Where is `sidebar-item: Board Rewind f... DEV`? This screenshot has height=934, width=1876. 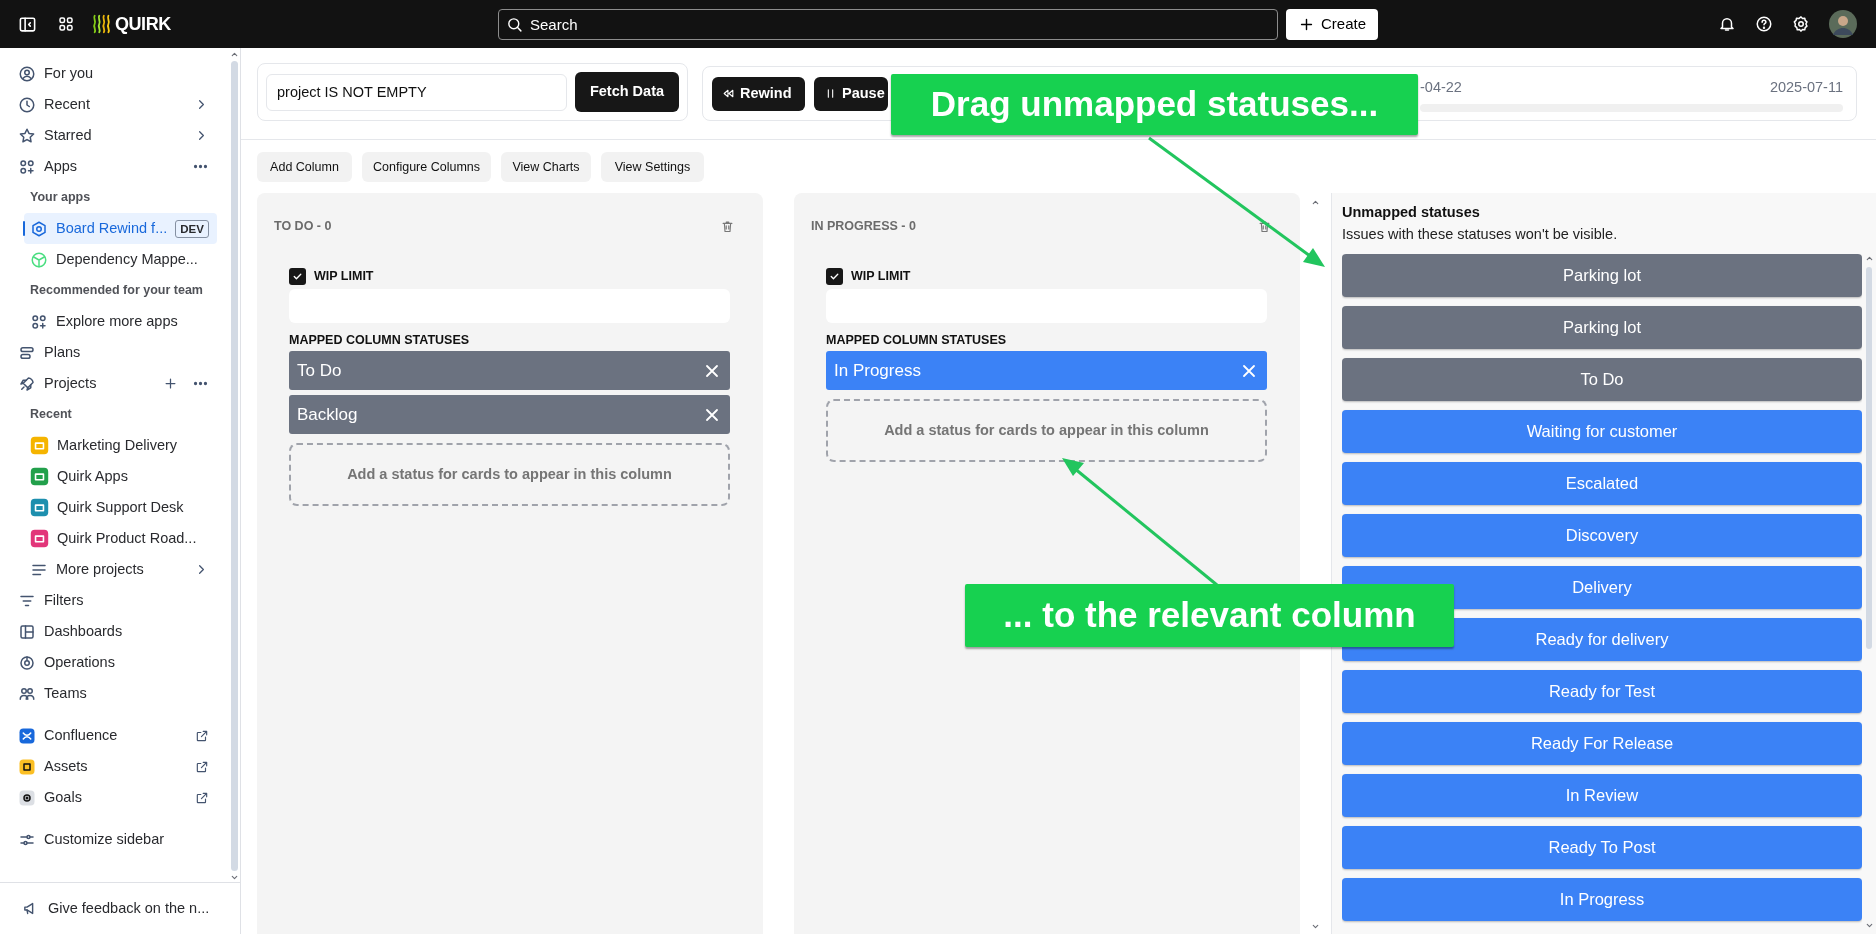 sidebar-item: Board Rewind f... DEV is located at coordinates (120, 228).